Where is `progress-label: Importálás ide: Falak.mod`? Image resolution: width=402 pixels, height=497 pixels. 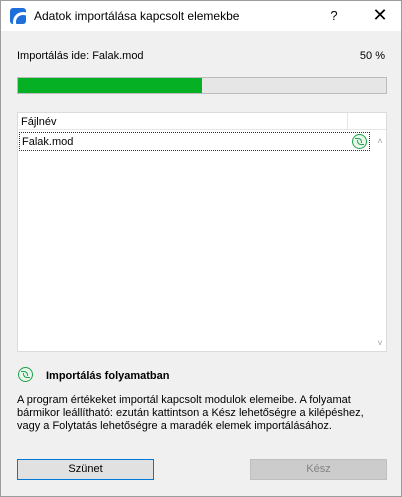
progress-label: Importálás ide: Falak.mod is located at coordinates (80, 56).